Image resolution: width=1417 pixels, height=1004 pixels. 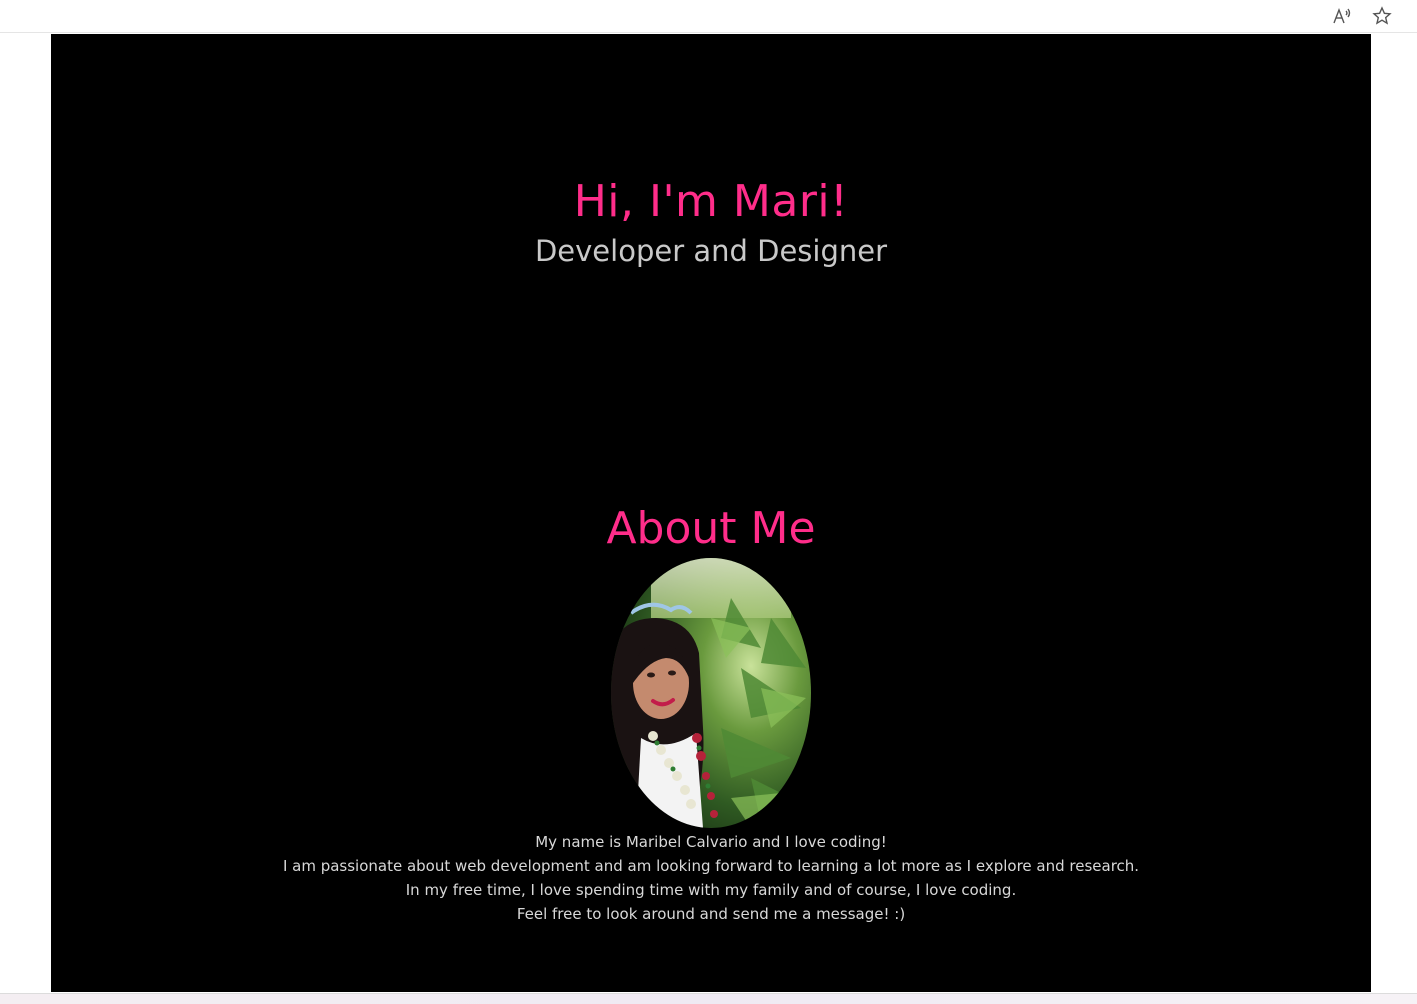 I want to click on read-aloud-icon, so click(x=1342, y=16).